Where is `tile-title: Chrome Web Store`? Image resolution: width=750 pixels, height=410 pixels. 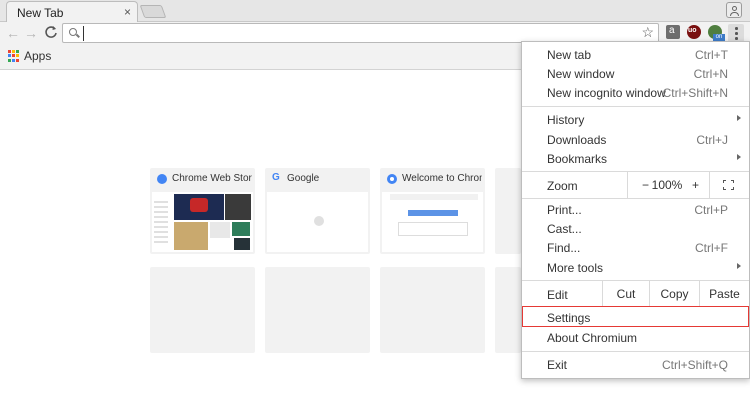
tile-title: Chrome Web Store is located at coordinates (212, 178).